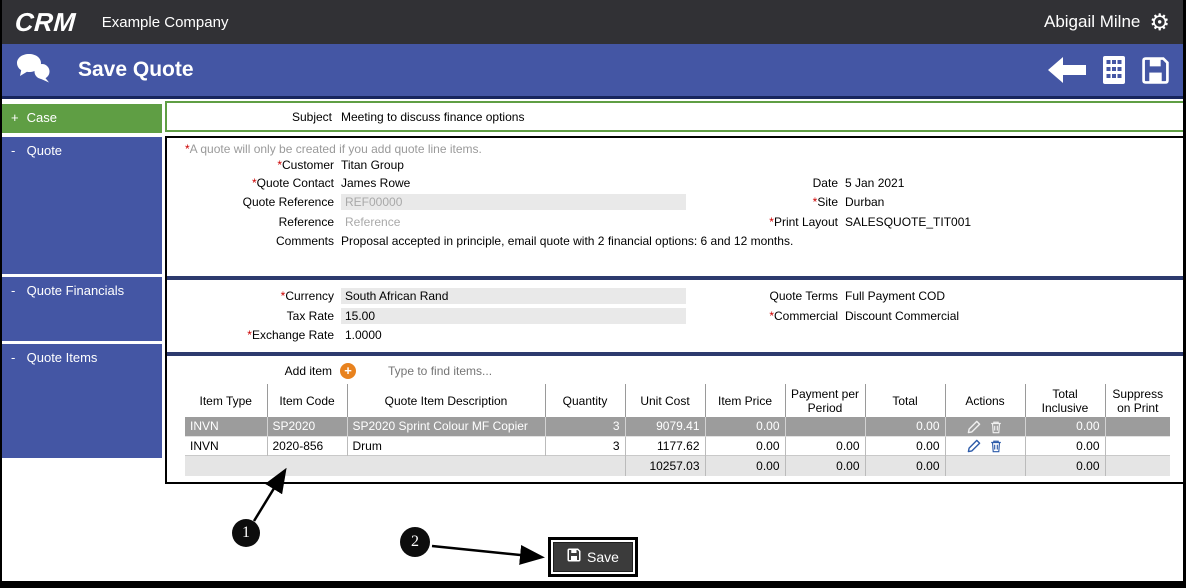 The width and height of the screenshot is (1186, 588). Describe the element at coordinates (513, 296) in the screenshot. I see `currency-field: South African Rand` at that location.